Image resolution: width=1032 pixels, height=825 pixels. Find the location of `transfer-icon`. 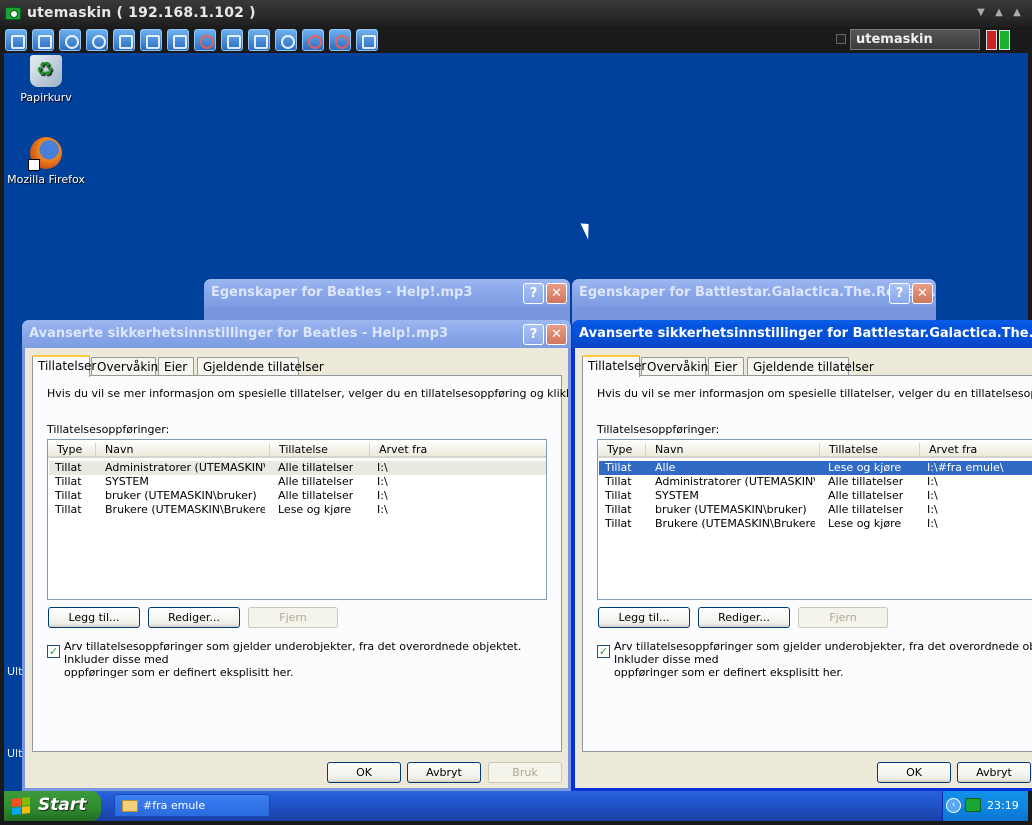

transfer-icon is located at coordinates (178, 40).